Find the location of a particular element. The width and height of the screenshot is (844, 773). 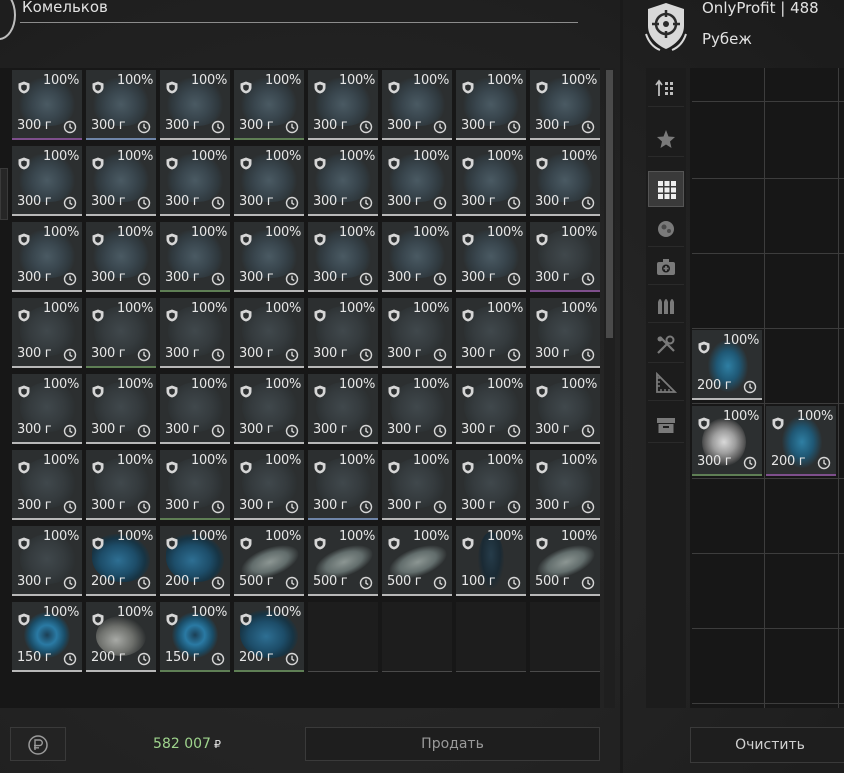

scrollbar-thumb is located at coordinates (609, 204).